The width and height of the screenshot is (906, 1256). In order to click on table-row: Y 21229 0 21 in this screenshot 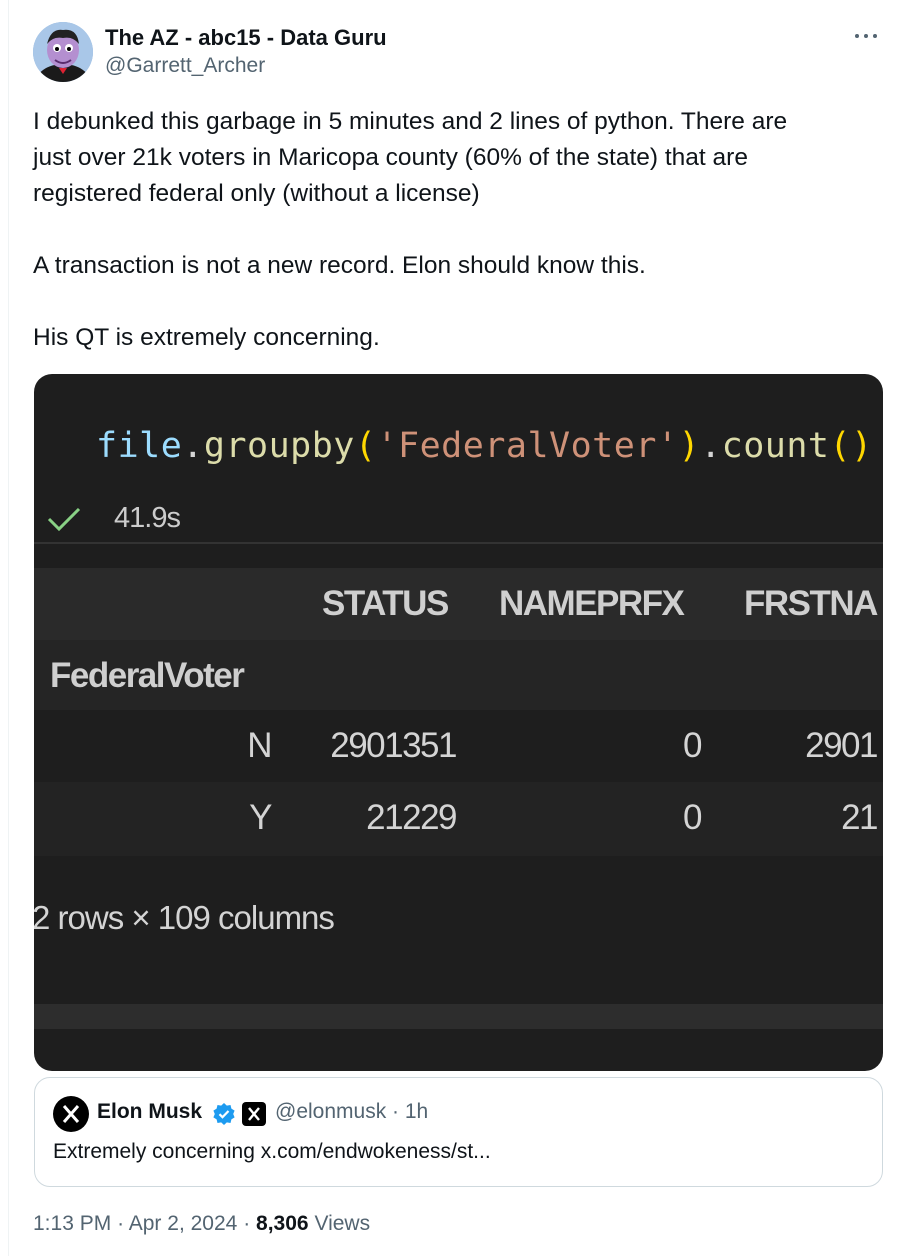, I will do `click(458, 819)`.